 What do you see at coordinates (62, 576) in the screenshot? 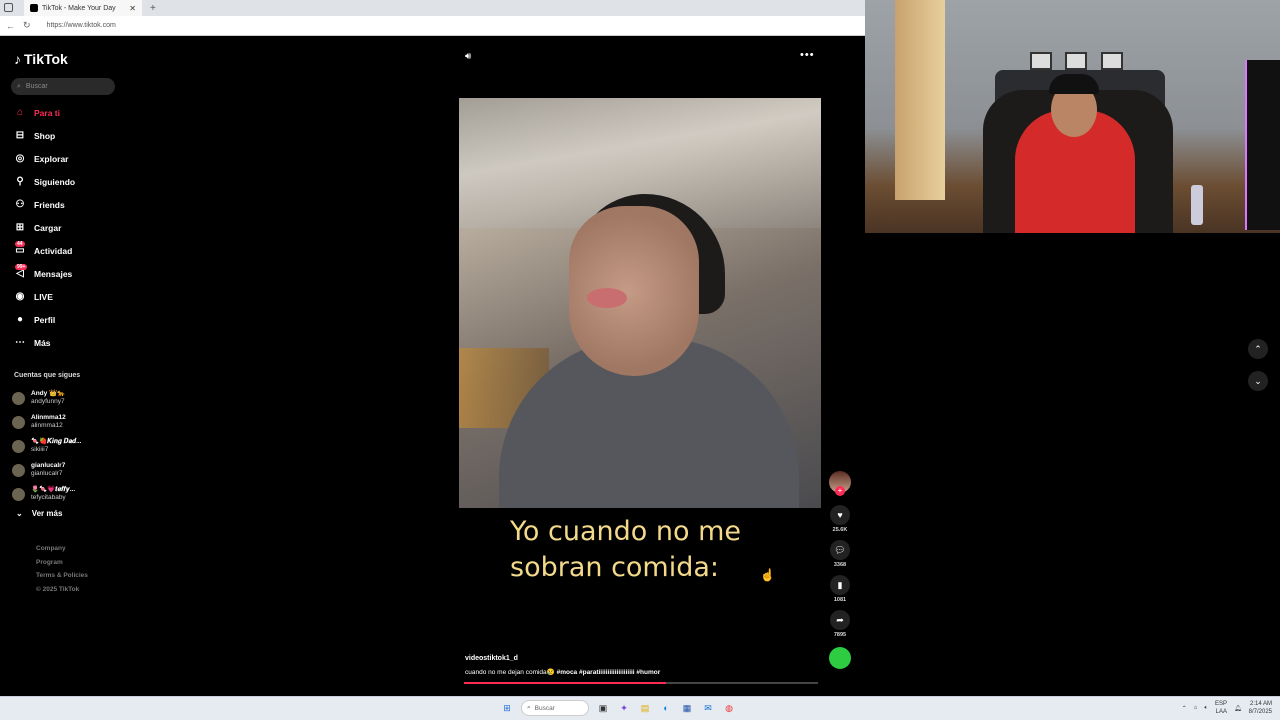
I see `footer-link-terms: Terms & Policies` at bounding box center [62, 576].